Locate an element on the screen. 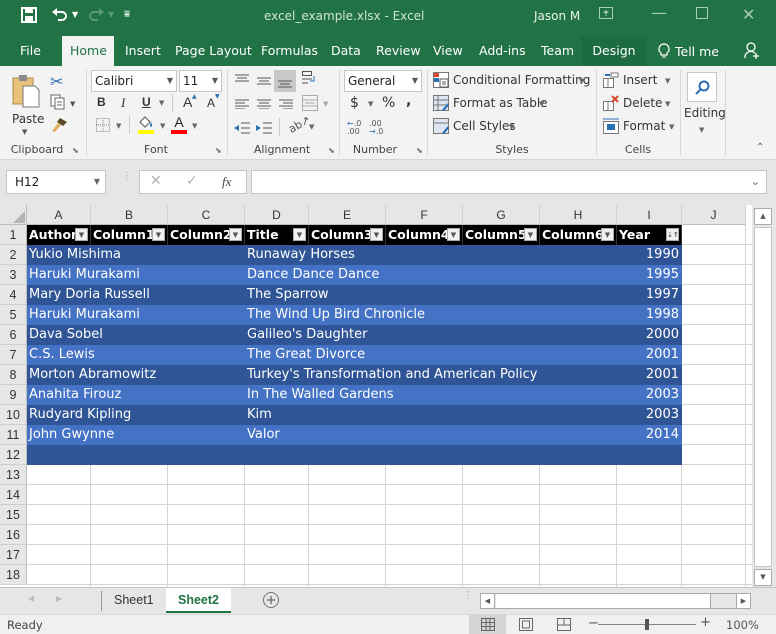  cell-year: 1997 is located at coordinates (649, 295).